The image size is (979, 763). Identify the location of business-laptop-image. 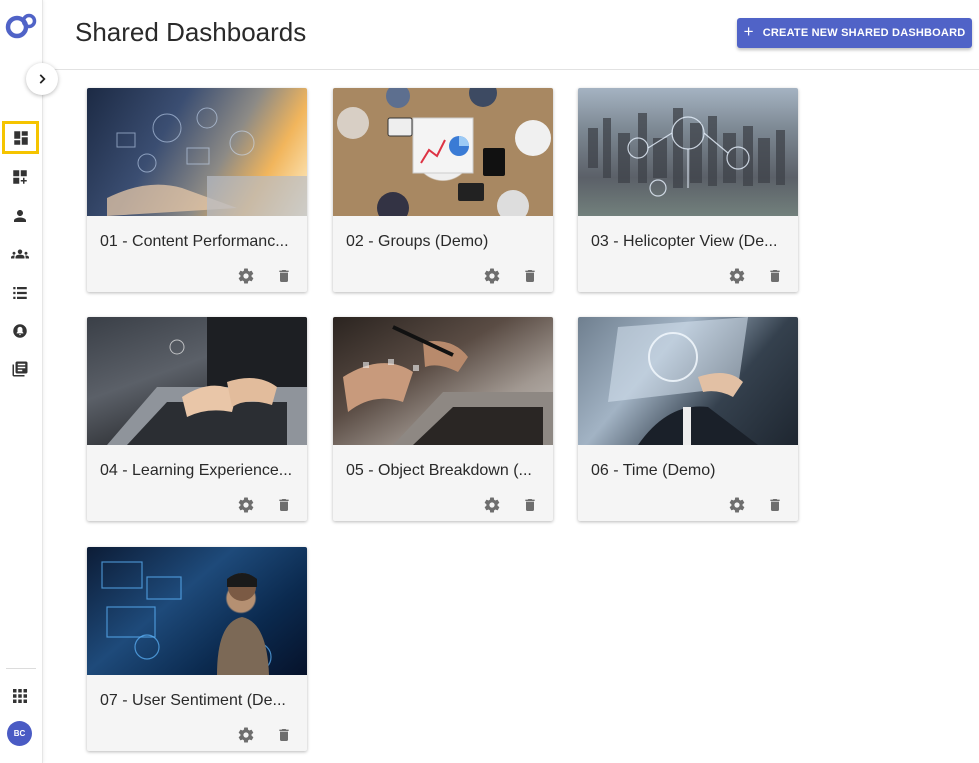
(197, 152).